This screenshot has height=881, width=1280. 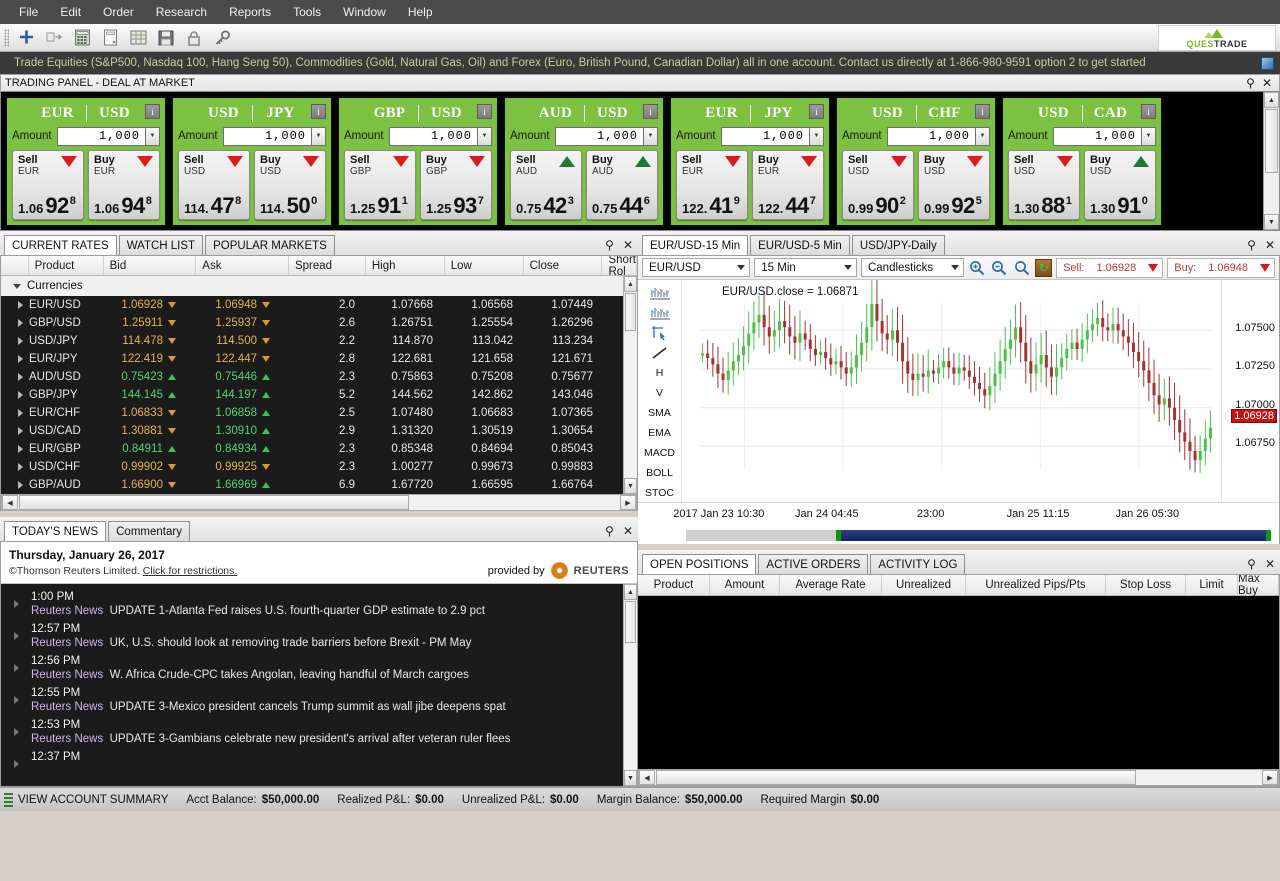 What do you see at coordinates (660, 412) in the screenshot?
I see `chart-tool-sma: SMA` at bounding box center [660, 412].